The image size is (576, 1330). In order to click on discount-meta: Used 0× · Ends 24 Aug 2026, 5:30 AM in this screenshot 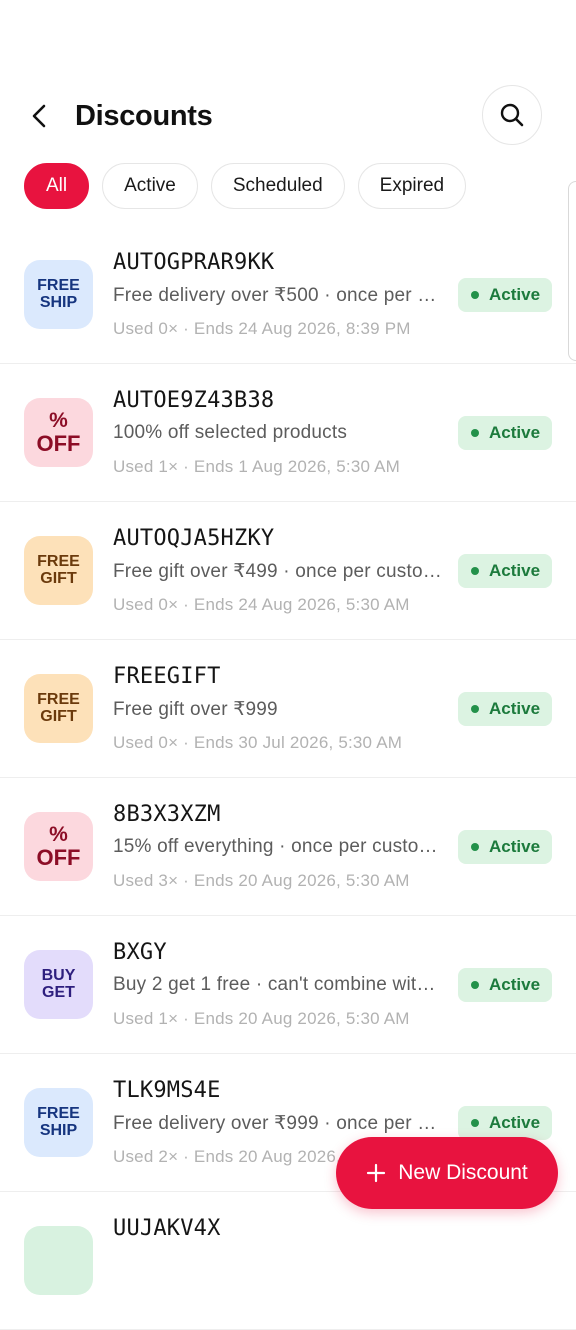, I will do `click(261, 604)`.